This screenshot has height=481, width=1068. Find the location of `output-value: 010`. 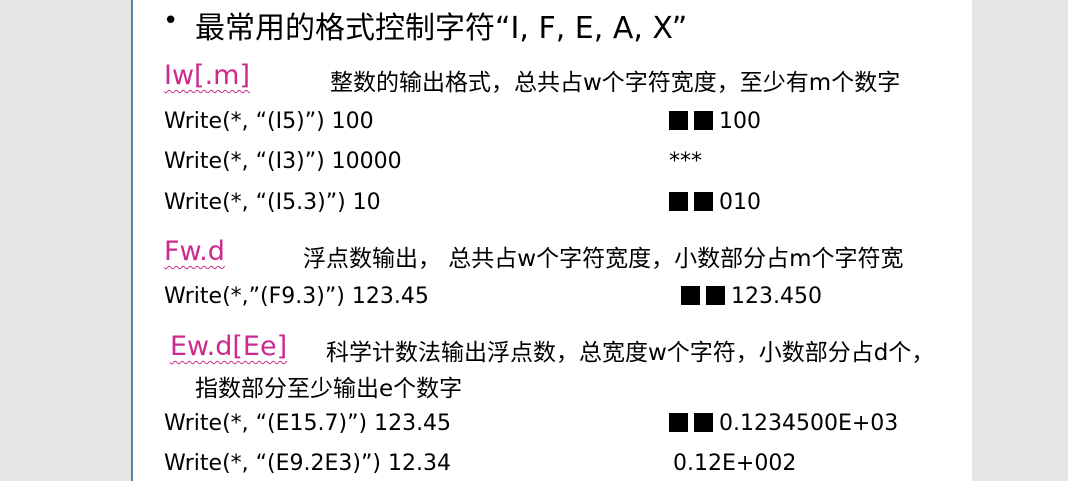

output-value: 010 is located at coordinates (740, 202).